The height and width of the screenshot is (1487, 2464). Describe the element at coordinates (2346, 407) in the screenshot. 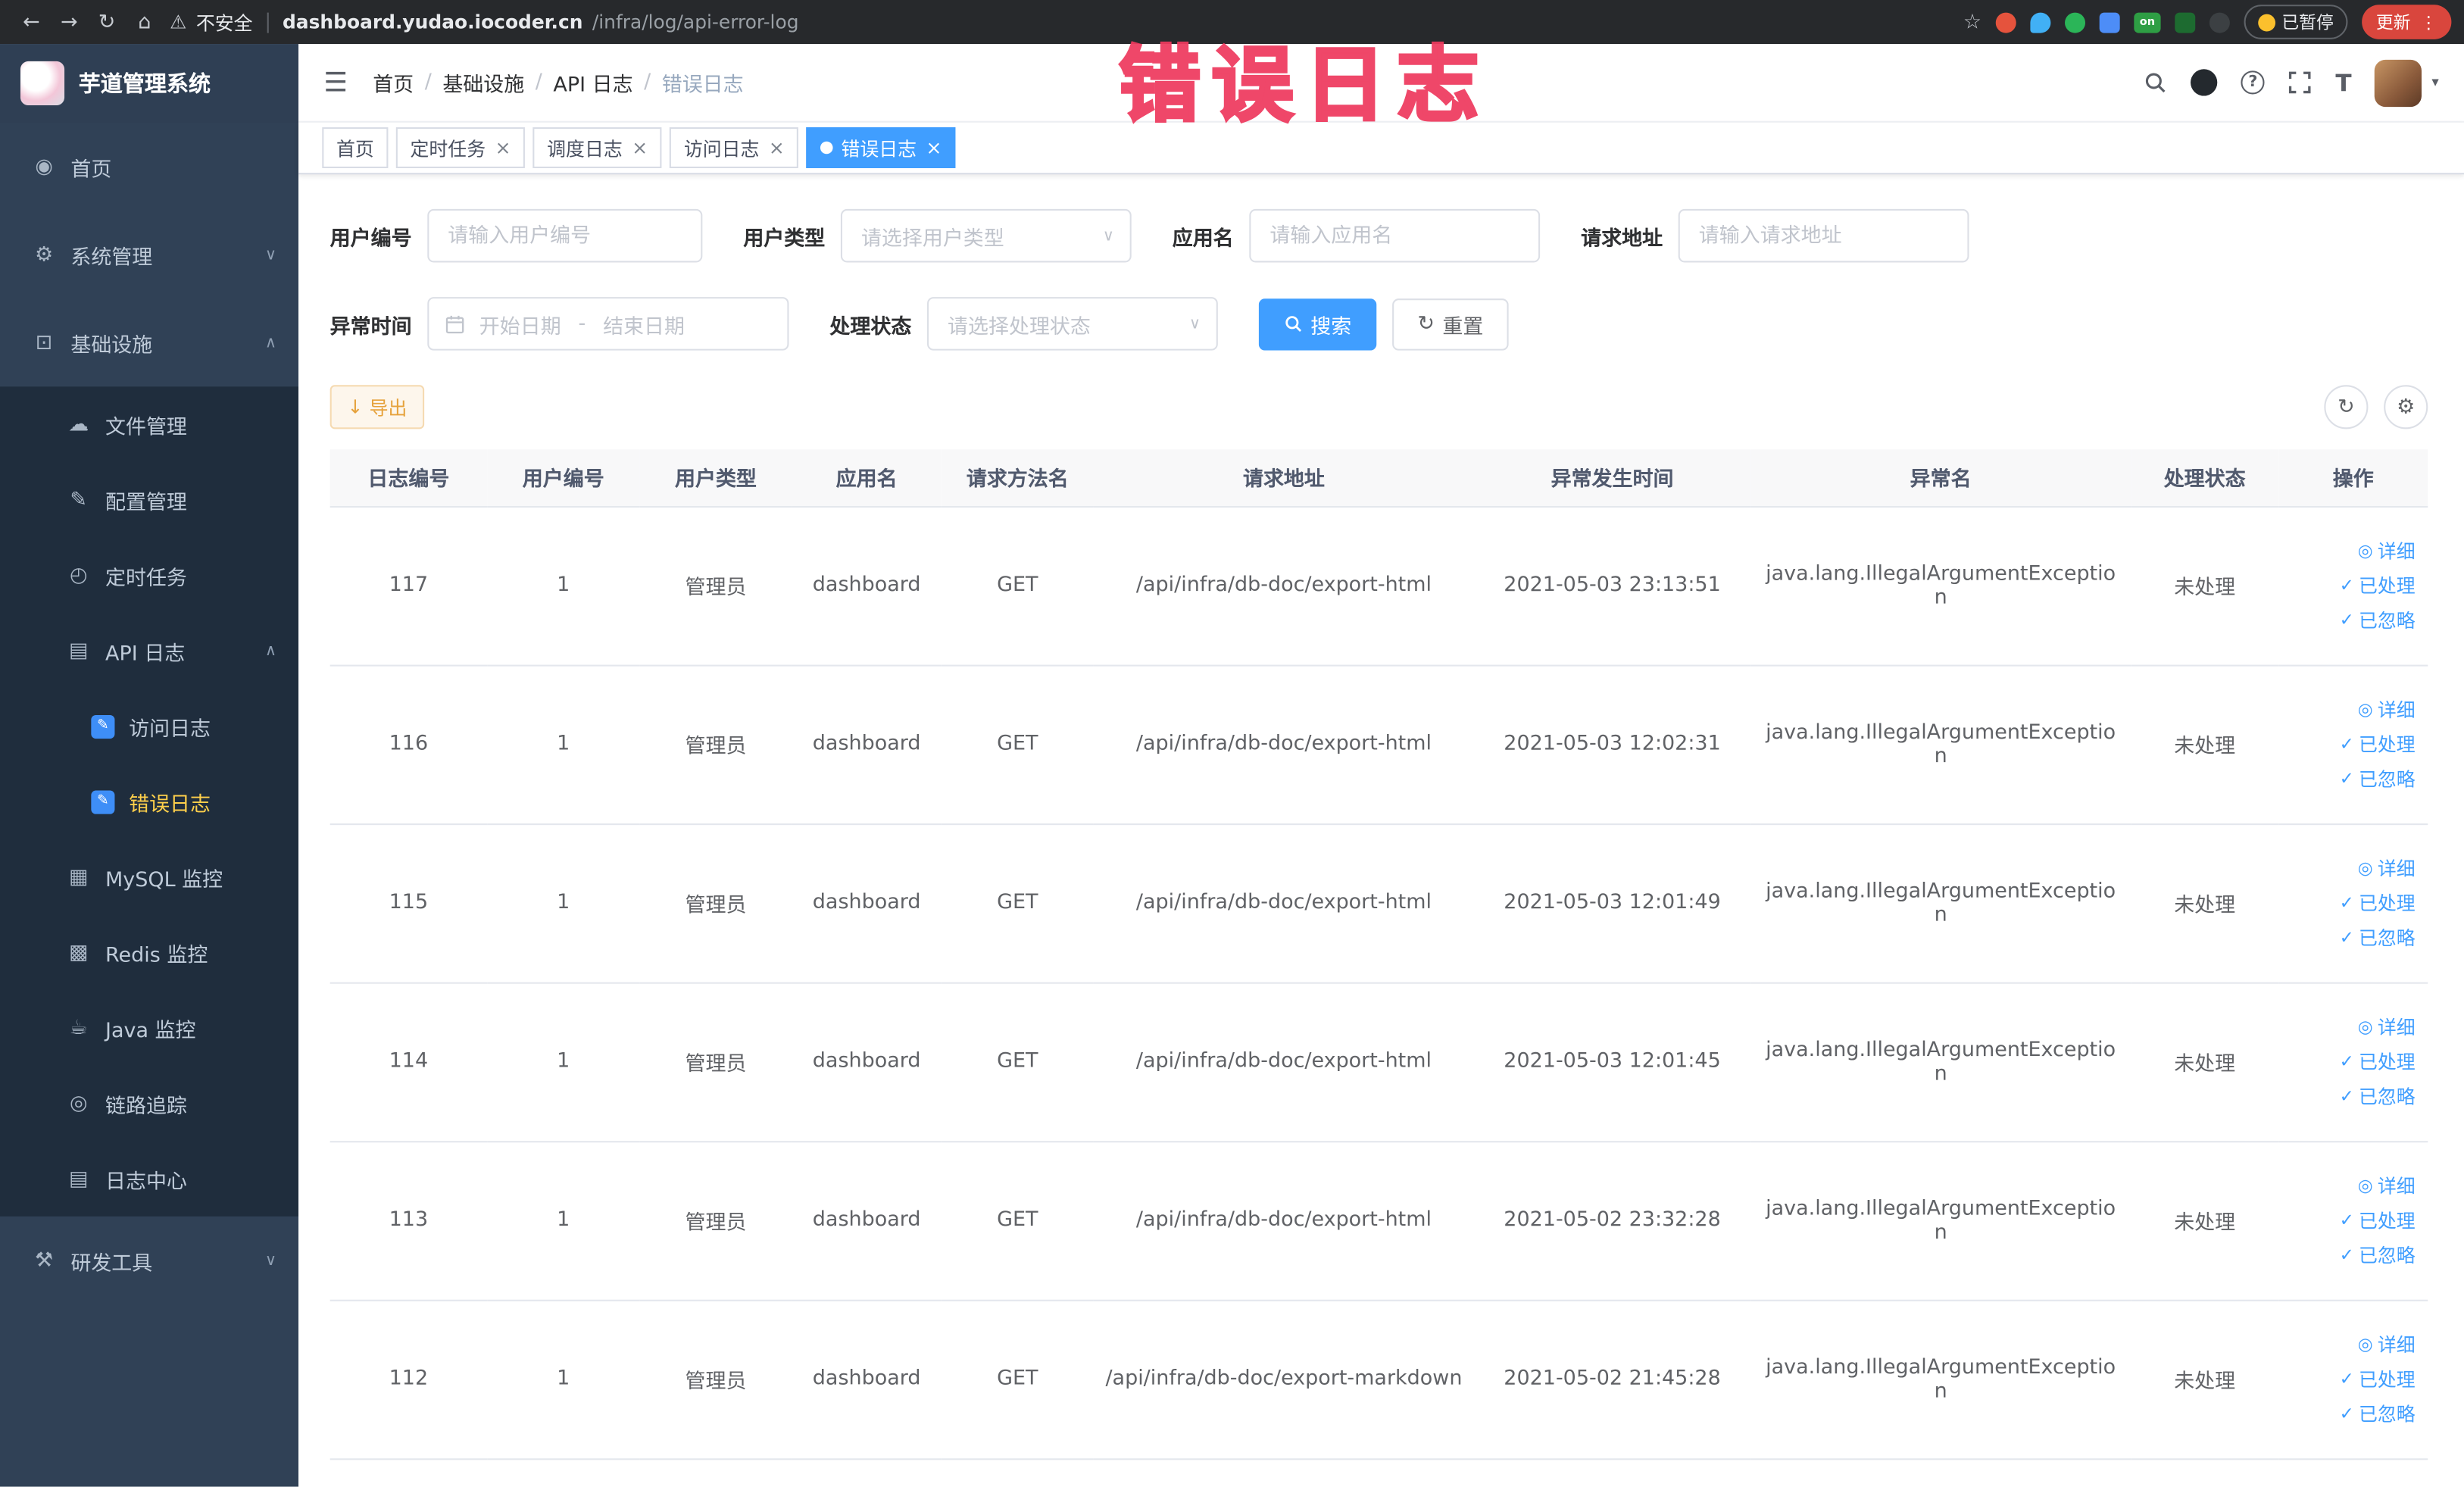

I see `refresh-button: ↻` at that location.